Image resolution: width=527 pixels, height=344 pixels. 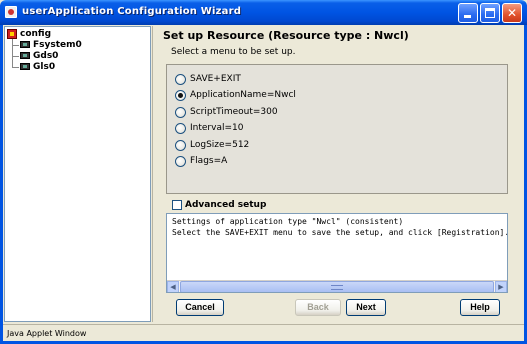 What do you see at coordinates (468, 13) in the screenshot?
I see `minimize-button` at bounding box center [468, 13].